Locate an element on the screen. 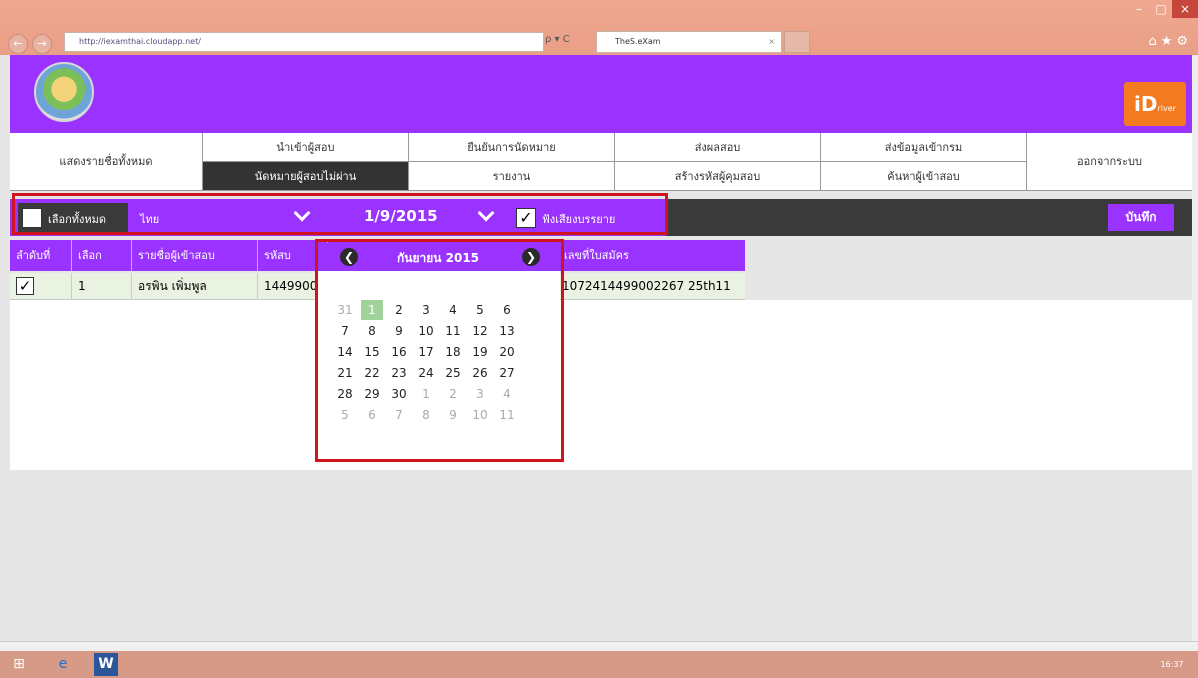 The image size is (1198, 678). menu-search-examinee: ค้นหาผู้เข้าสอบ is located at coordinates (924, 176).